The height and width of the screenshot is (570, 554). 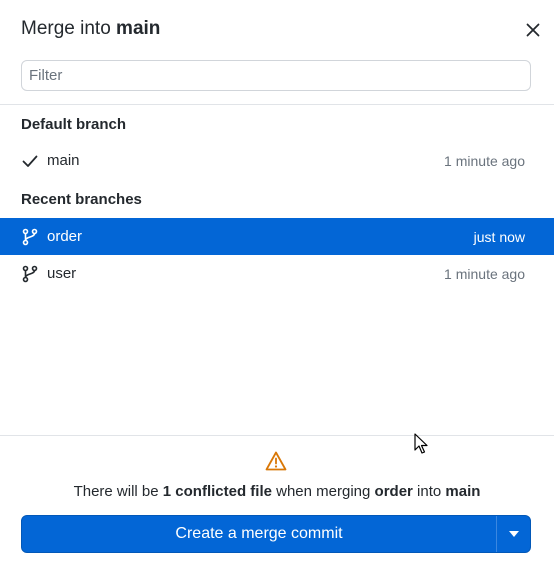 I want to click on dialog-title: Merge into main, so click(x=90, y=29).